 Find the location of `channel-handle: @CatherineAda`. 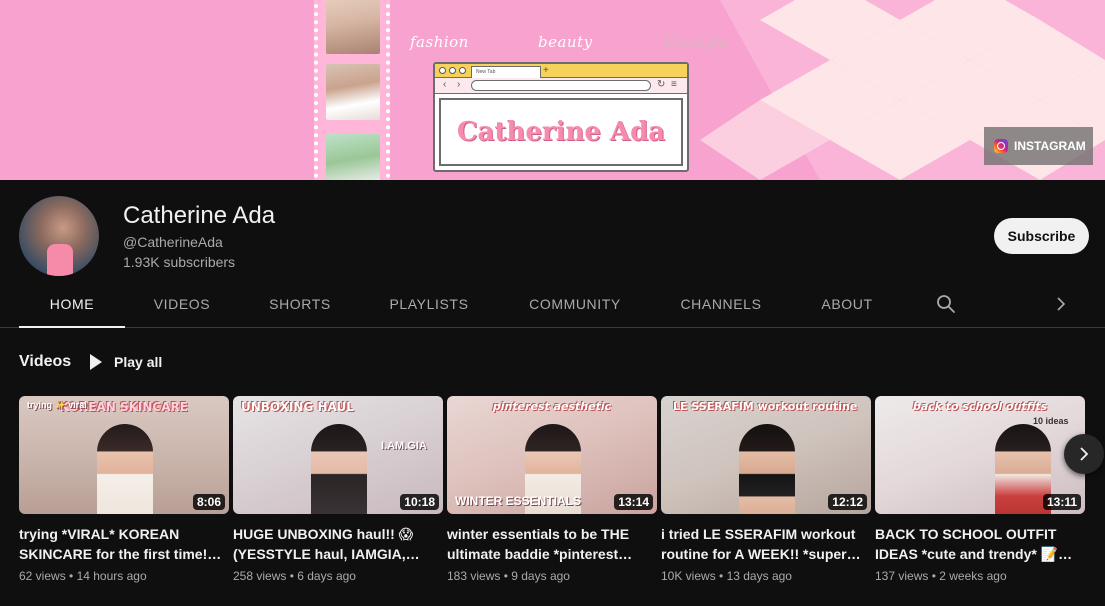

channel-handle: @CatherineAda is located at coordinates (173, 242).